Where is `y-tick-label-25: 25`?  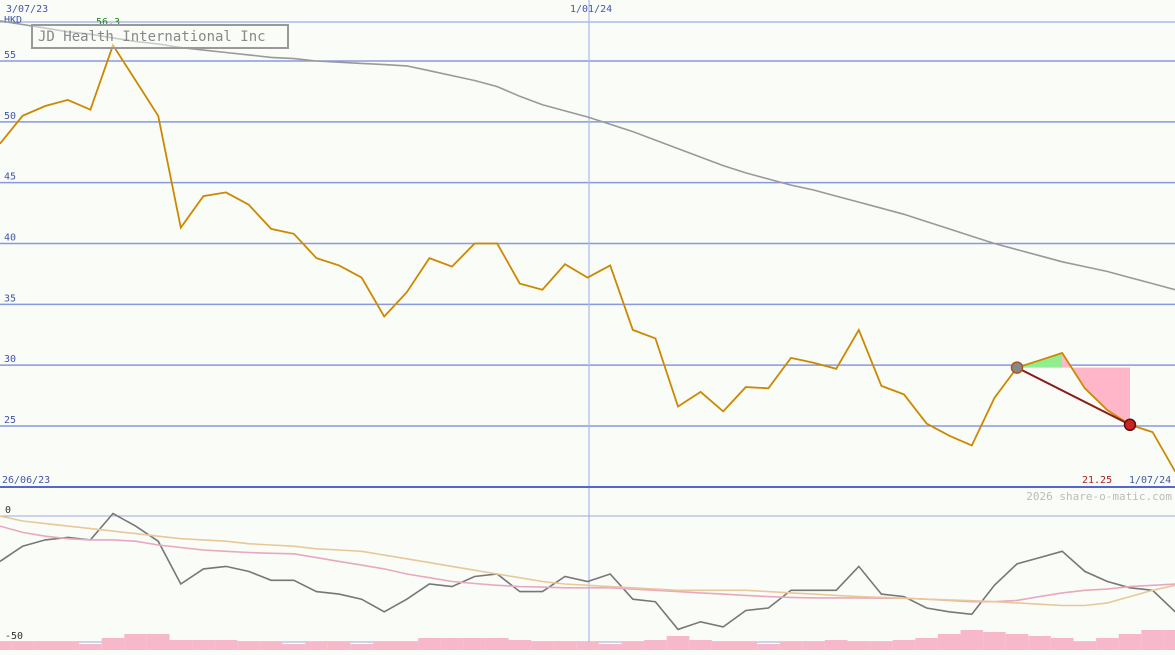 y-tick-label-25: 25 is located at coordinates (10, 420).